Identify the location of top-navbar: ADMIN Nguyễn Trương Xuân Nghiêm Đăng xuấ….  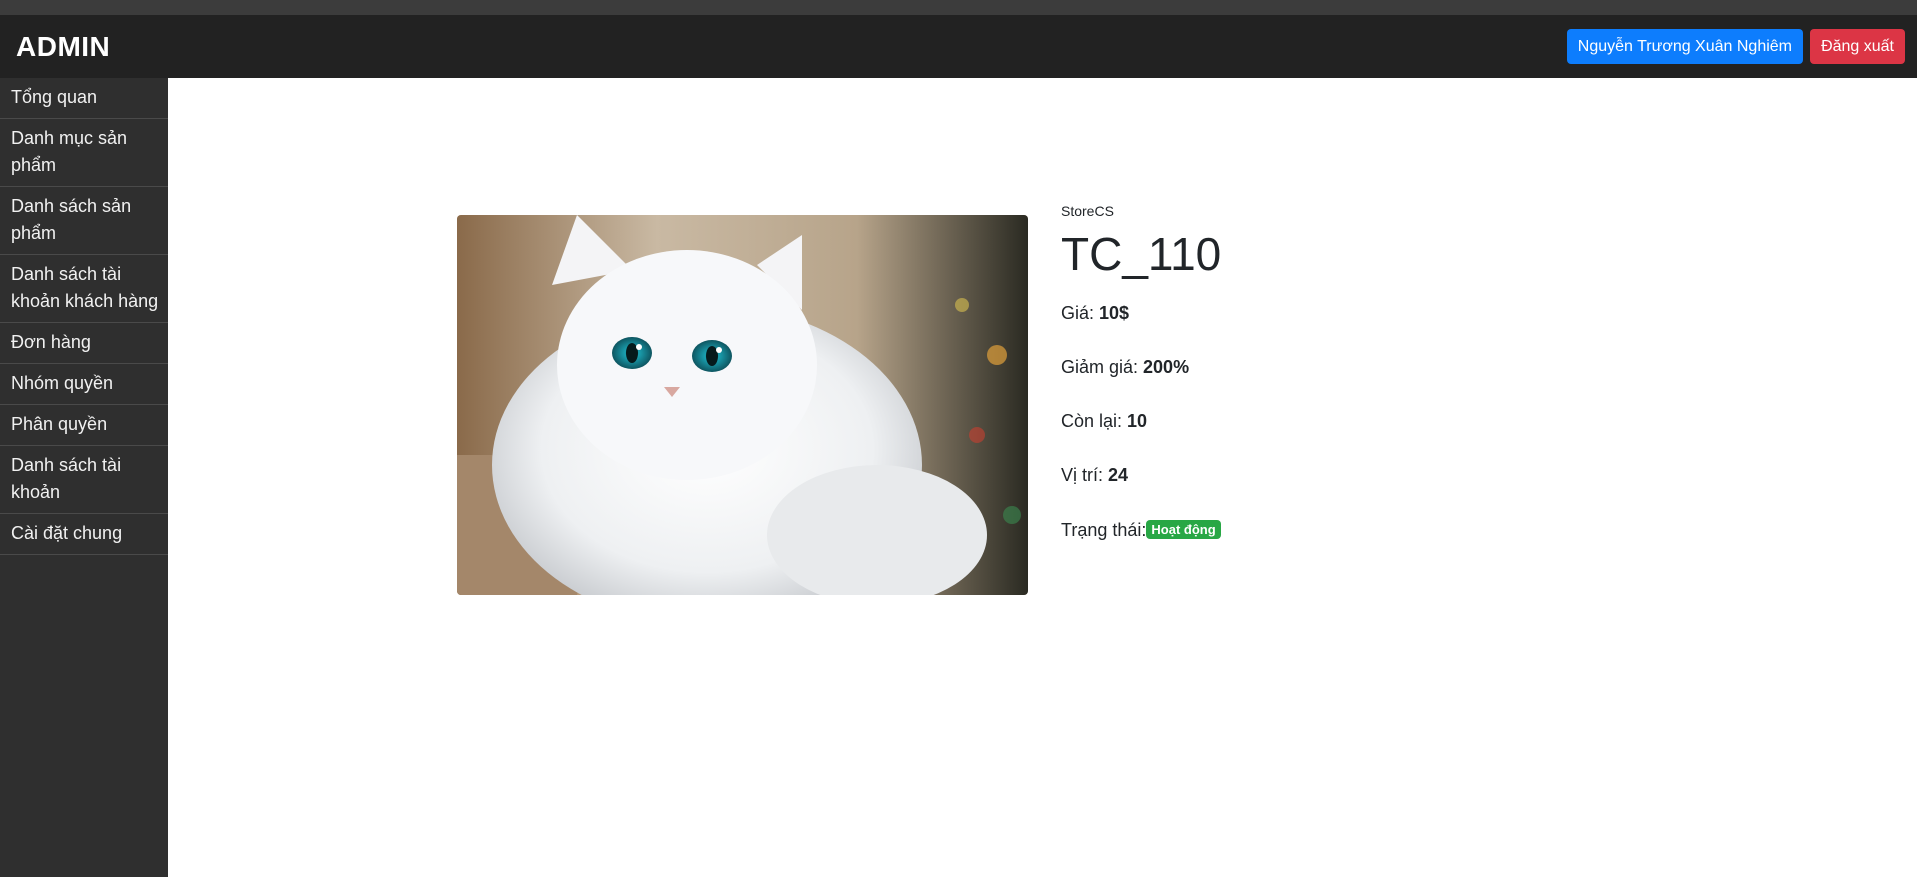
(958, 46).